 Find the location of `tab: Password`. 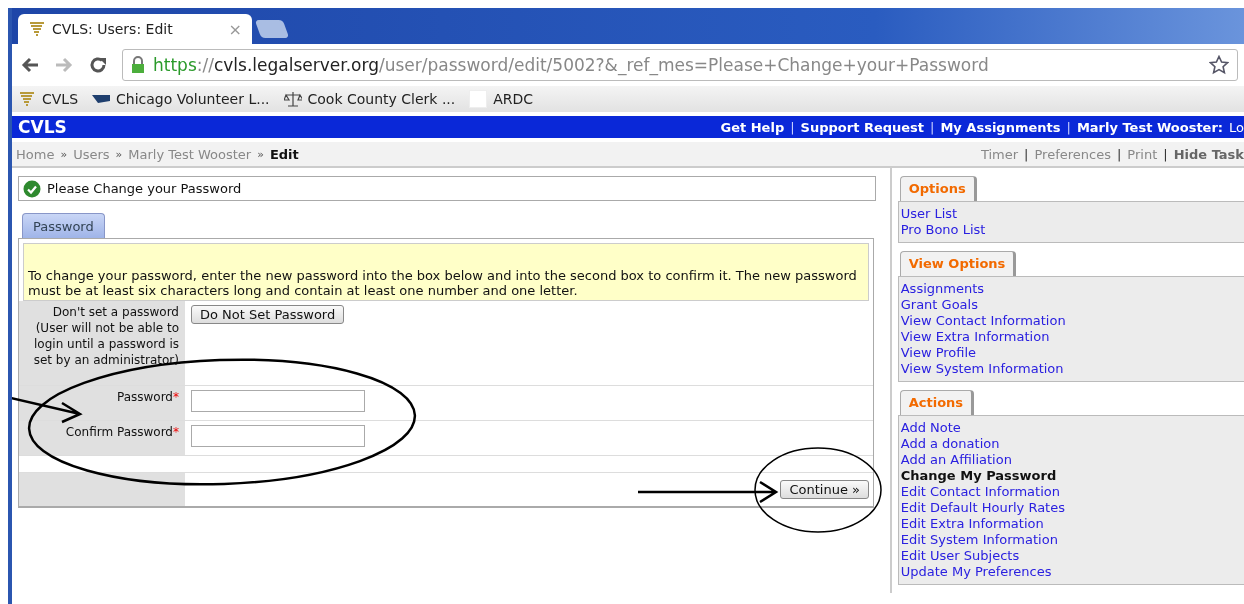

tab: Password is located at coordinates (63, 225).